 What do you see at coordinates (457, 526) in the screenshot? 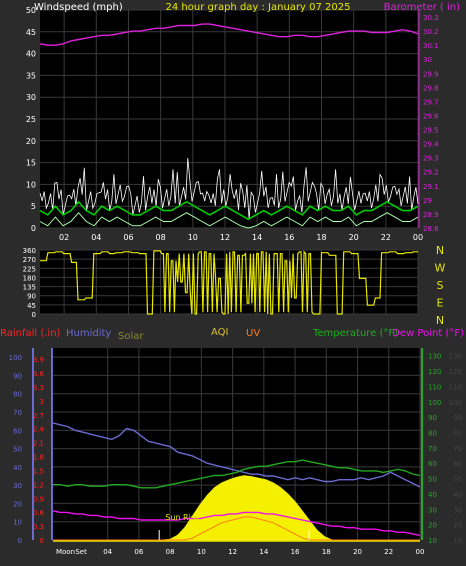
I see `secondary-y-tick-label: 20` at bounding box center [457, 526].